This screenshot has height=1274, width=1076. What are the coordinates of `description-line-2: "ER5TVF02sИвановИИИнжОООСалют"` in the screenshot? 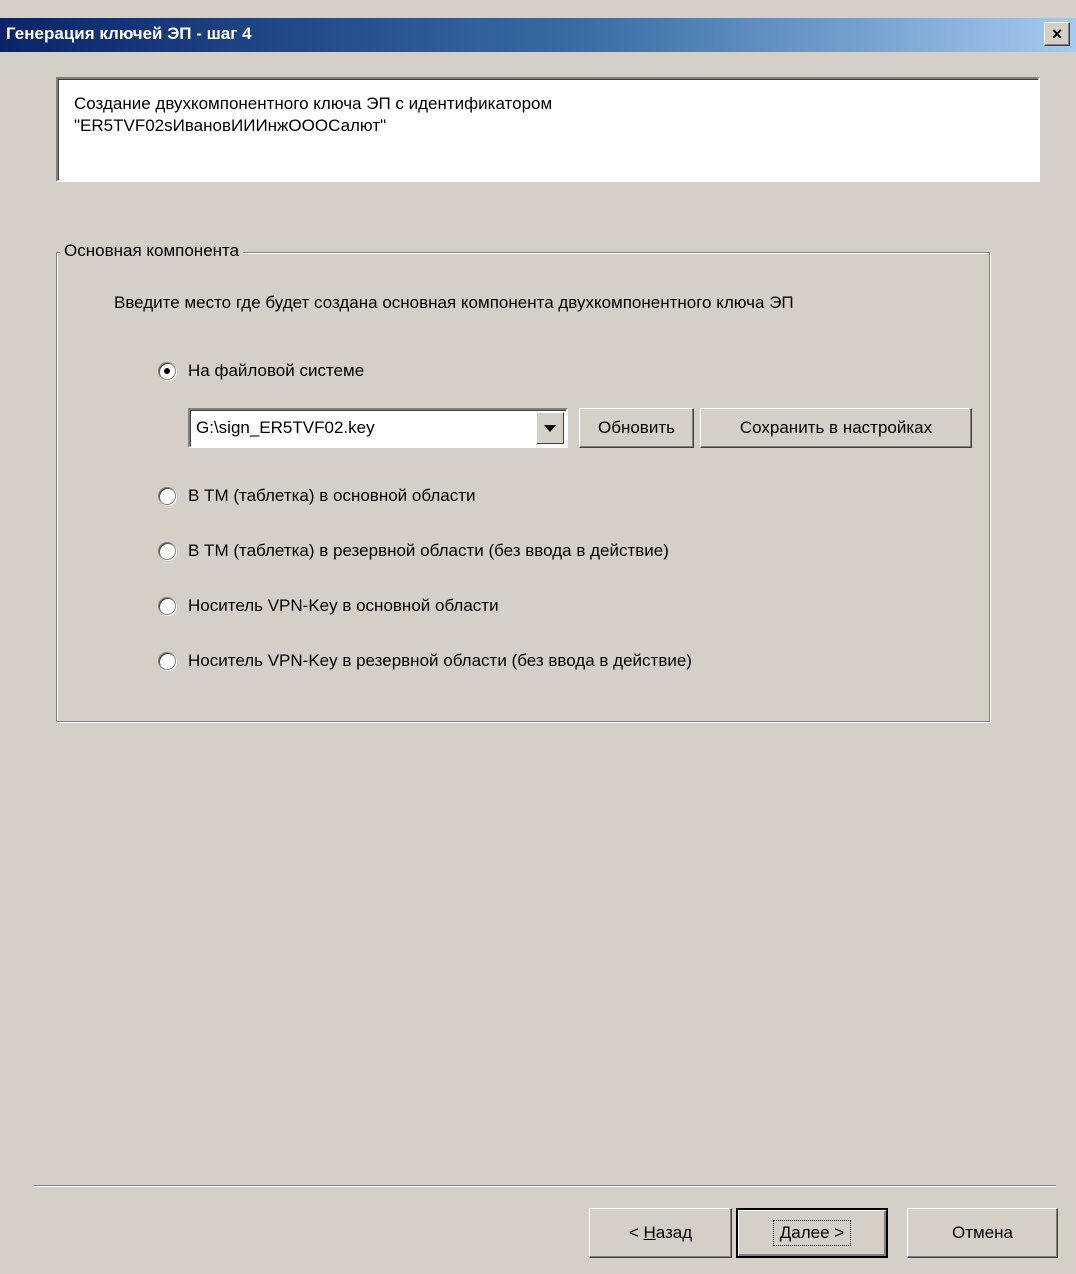 It's located at (230, 125).